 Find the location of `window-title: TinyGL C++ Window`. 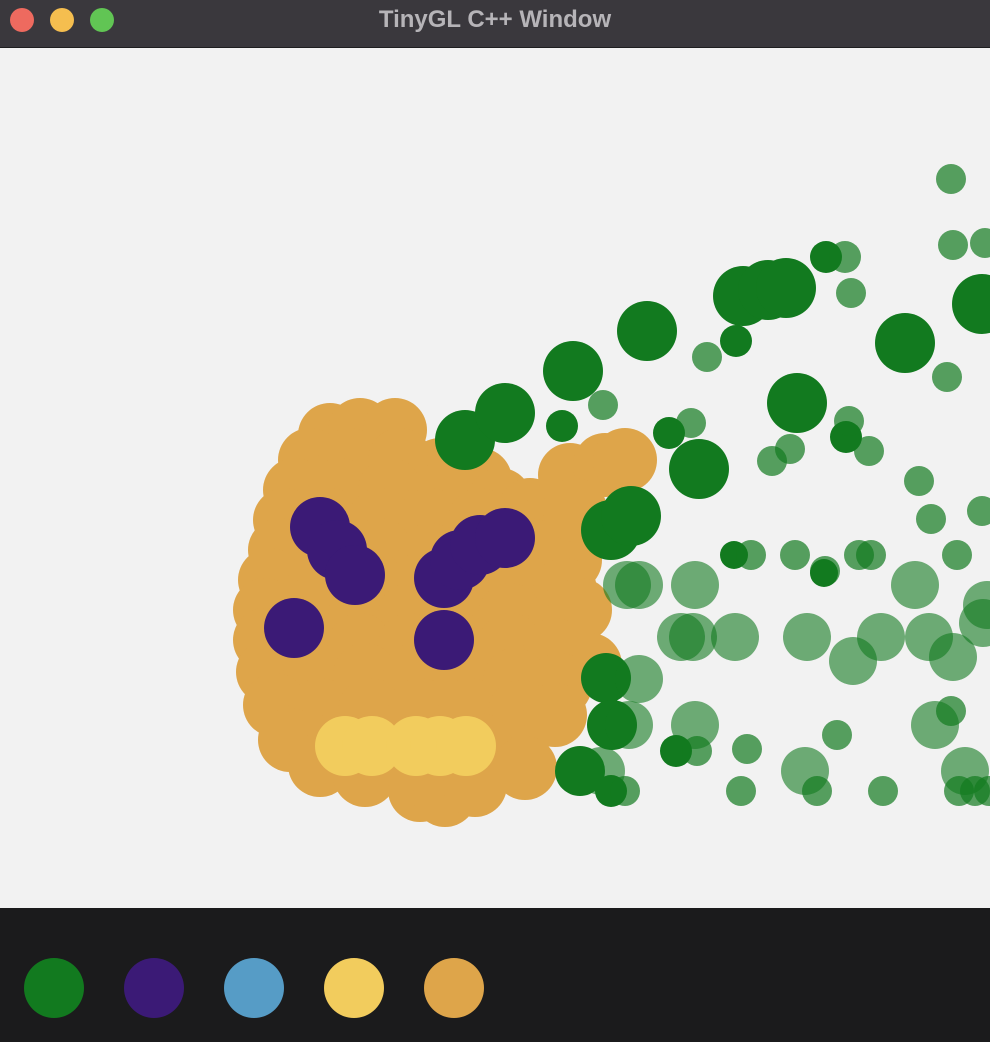

window-title: TinyGL C++ Window is located at coordinates (495, 19).